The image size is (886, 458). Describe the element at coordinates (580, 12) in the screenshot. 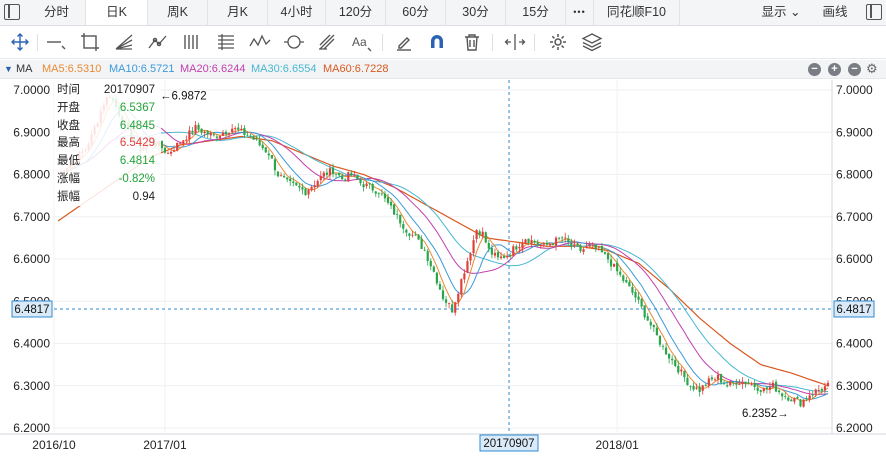

I see `more-periods-button: •••` at that location.